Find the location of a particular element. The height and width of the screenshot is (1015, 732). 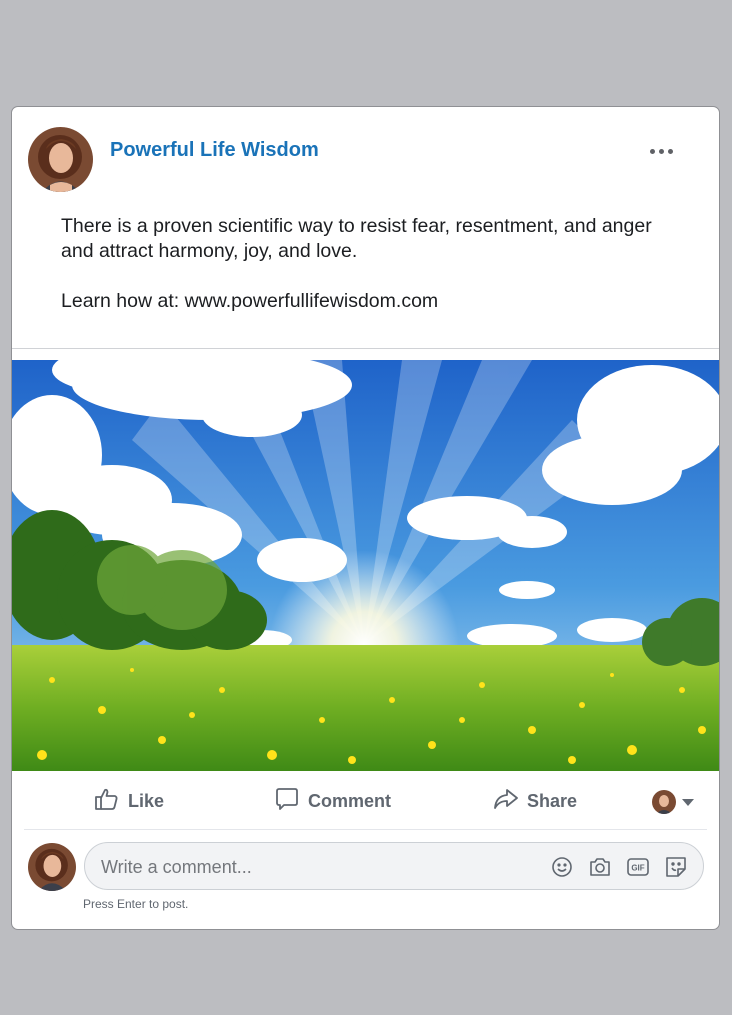

page-name-link: Powerful Life Wisdom is located at coordinates (214, 150).